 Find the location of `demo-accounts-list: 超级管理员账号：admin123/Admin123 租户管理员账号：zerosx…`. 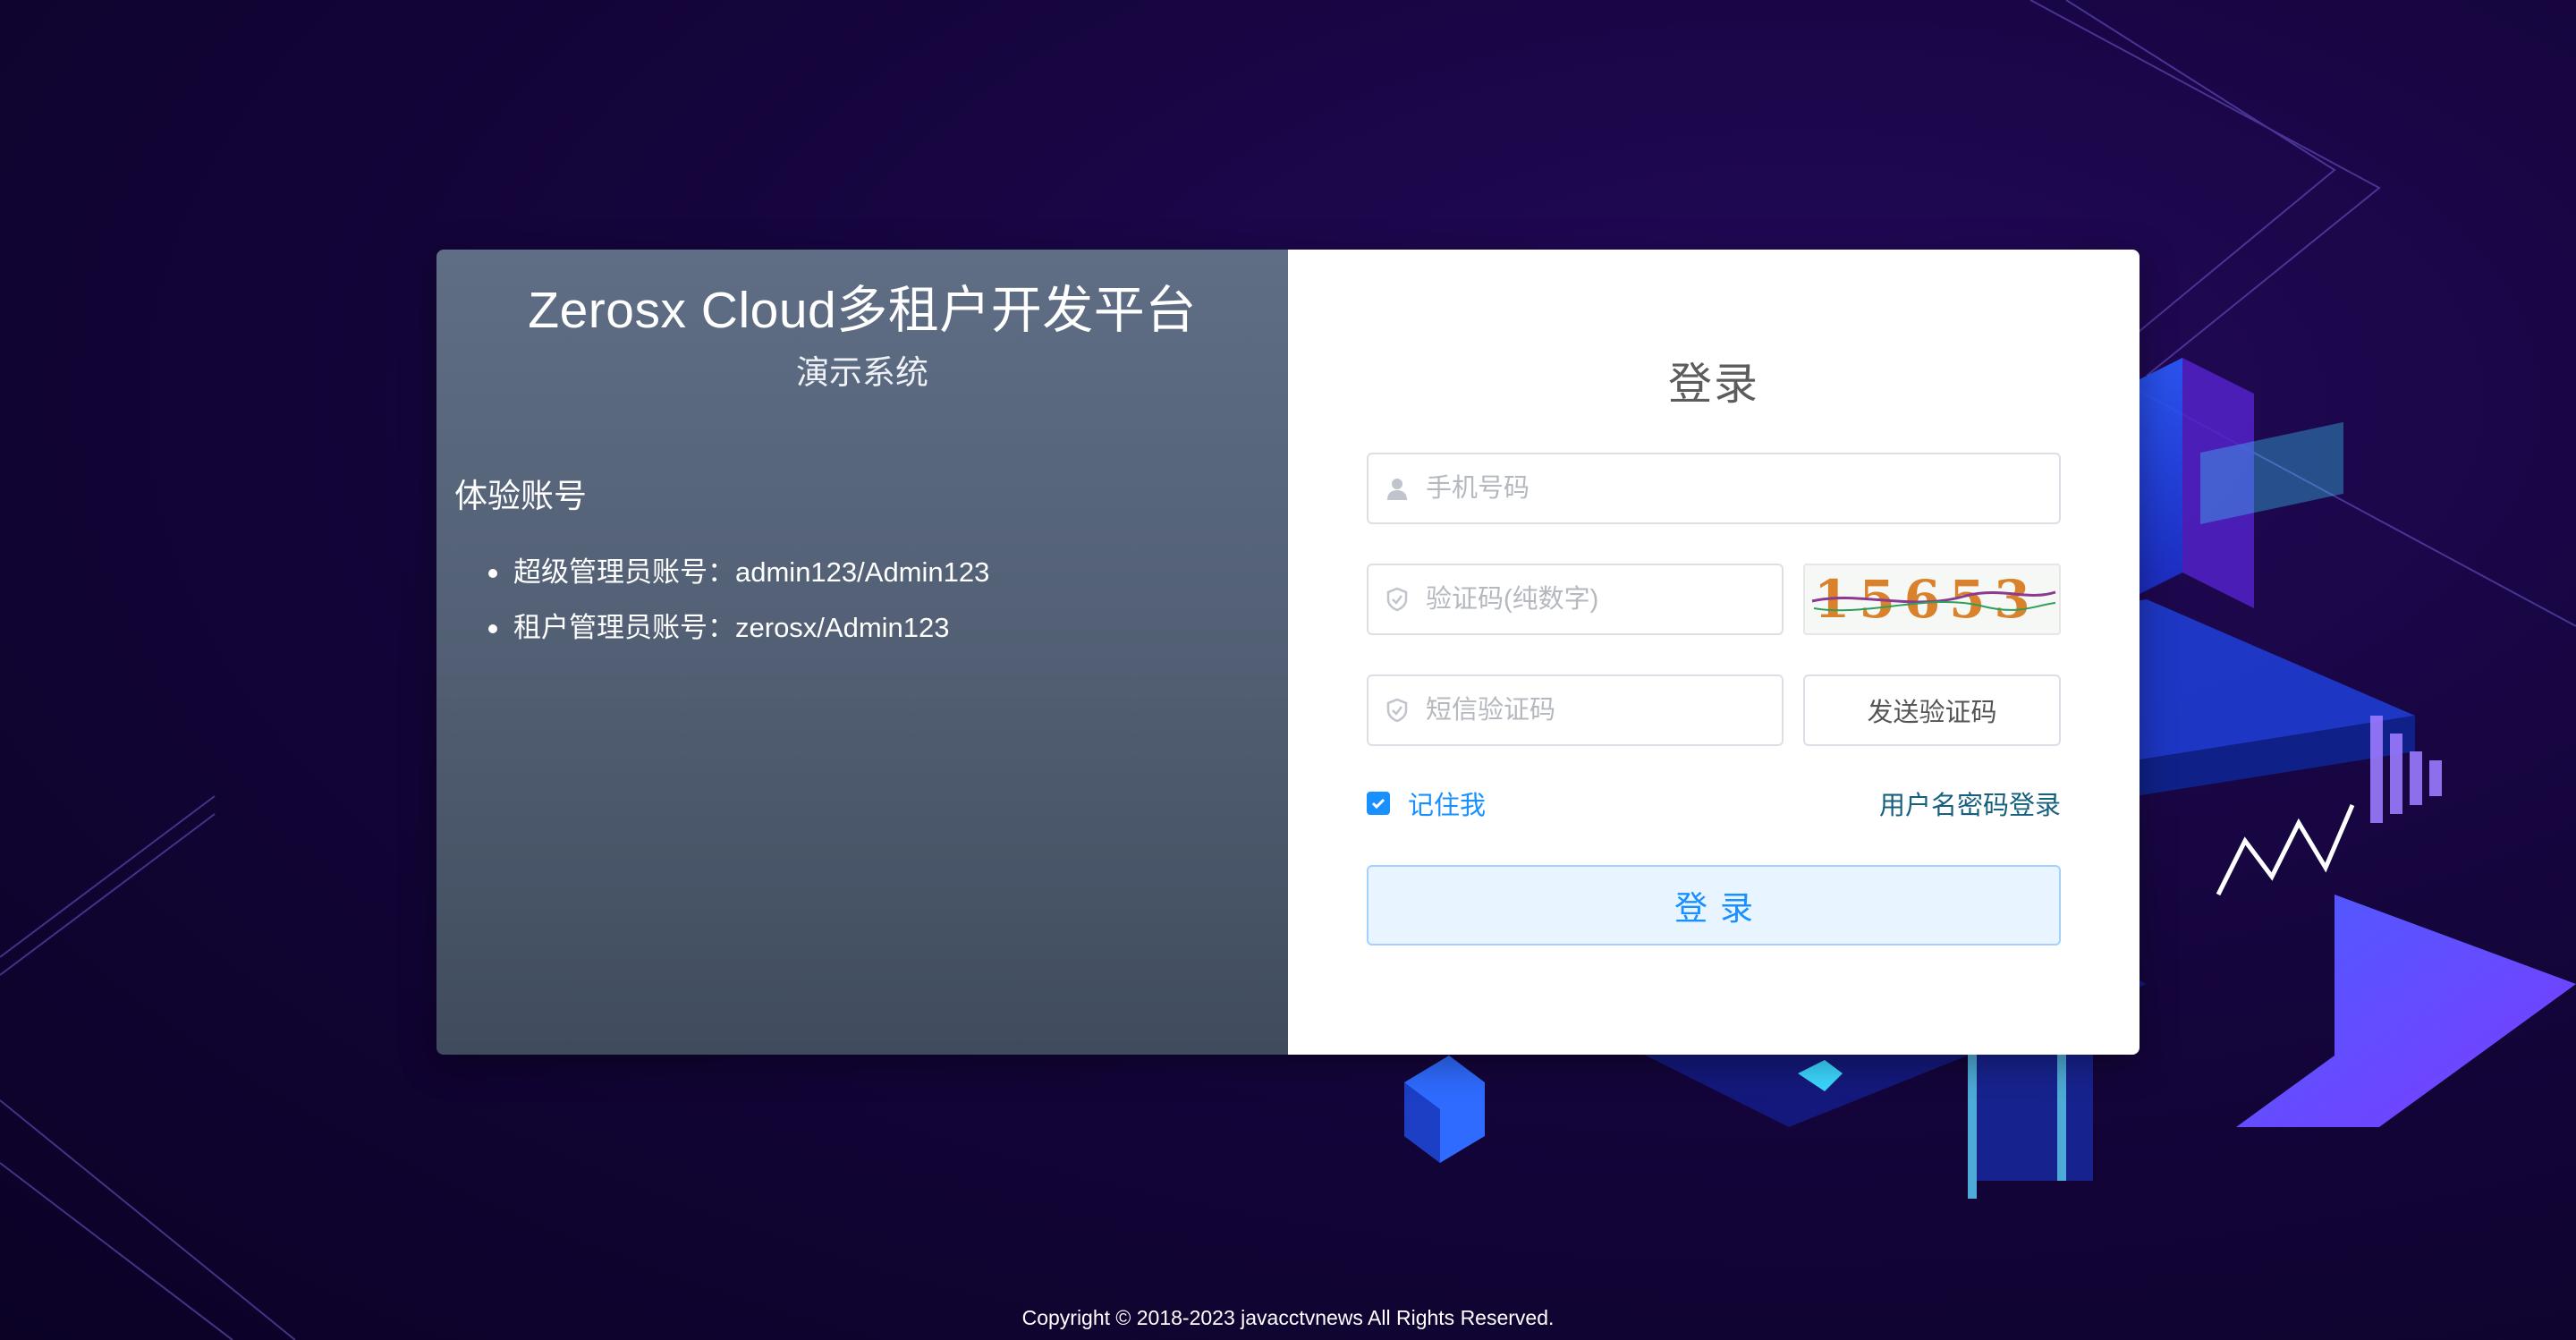

demo-accounts-list: 超级管理员账号：admin123/Admin123 租户管理员账号：zerosx… is located at coordinates (738, 600).